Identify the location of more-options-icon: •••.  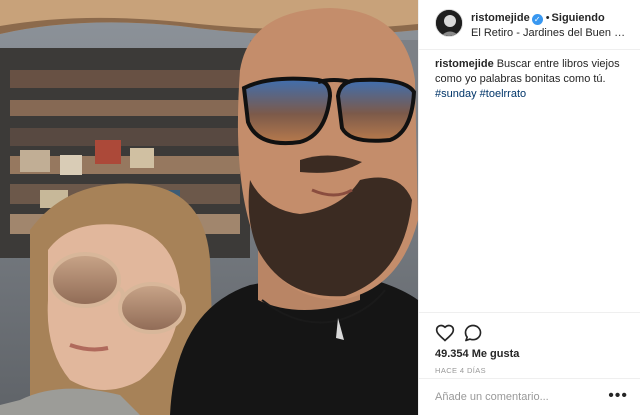
(618, 396).